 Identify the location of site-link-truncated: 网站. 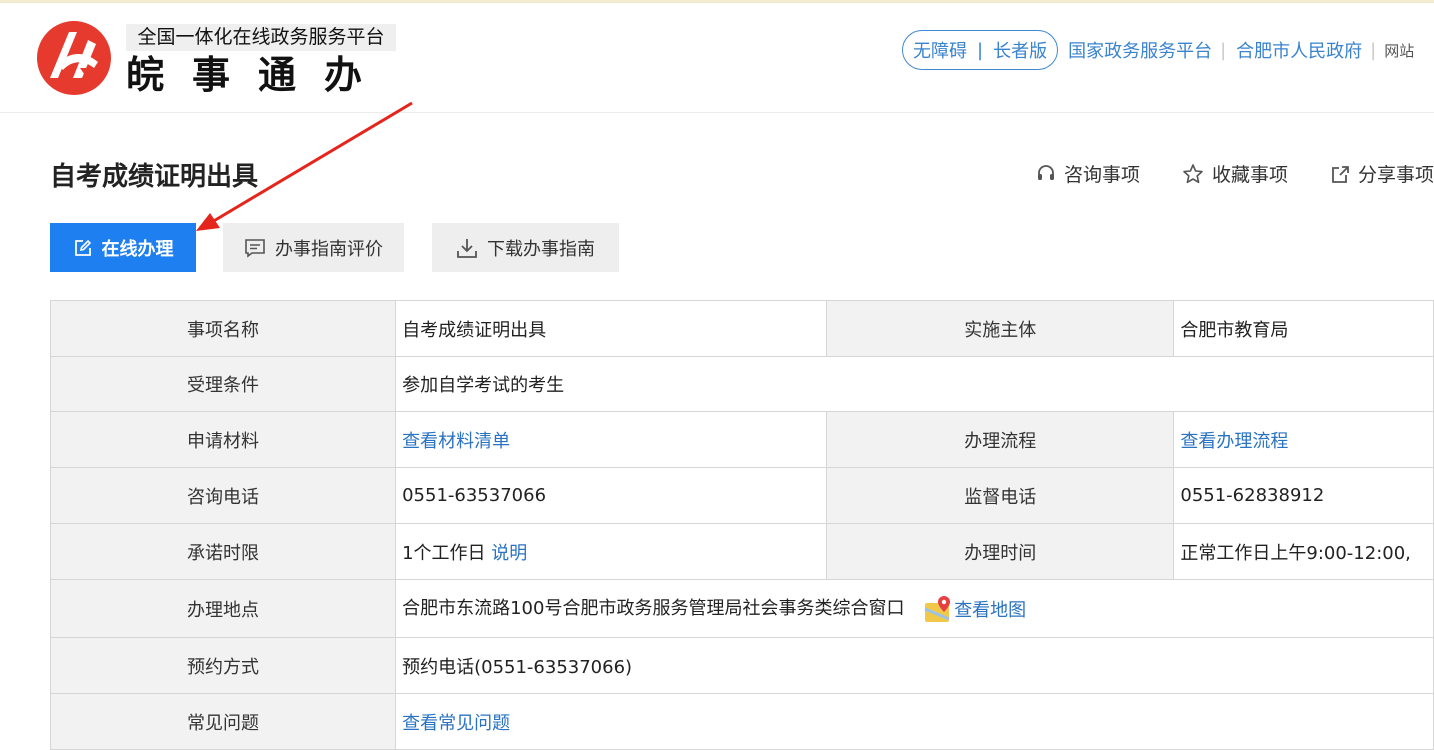
(1399, 50).